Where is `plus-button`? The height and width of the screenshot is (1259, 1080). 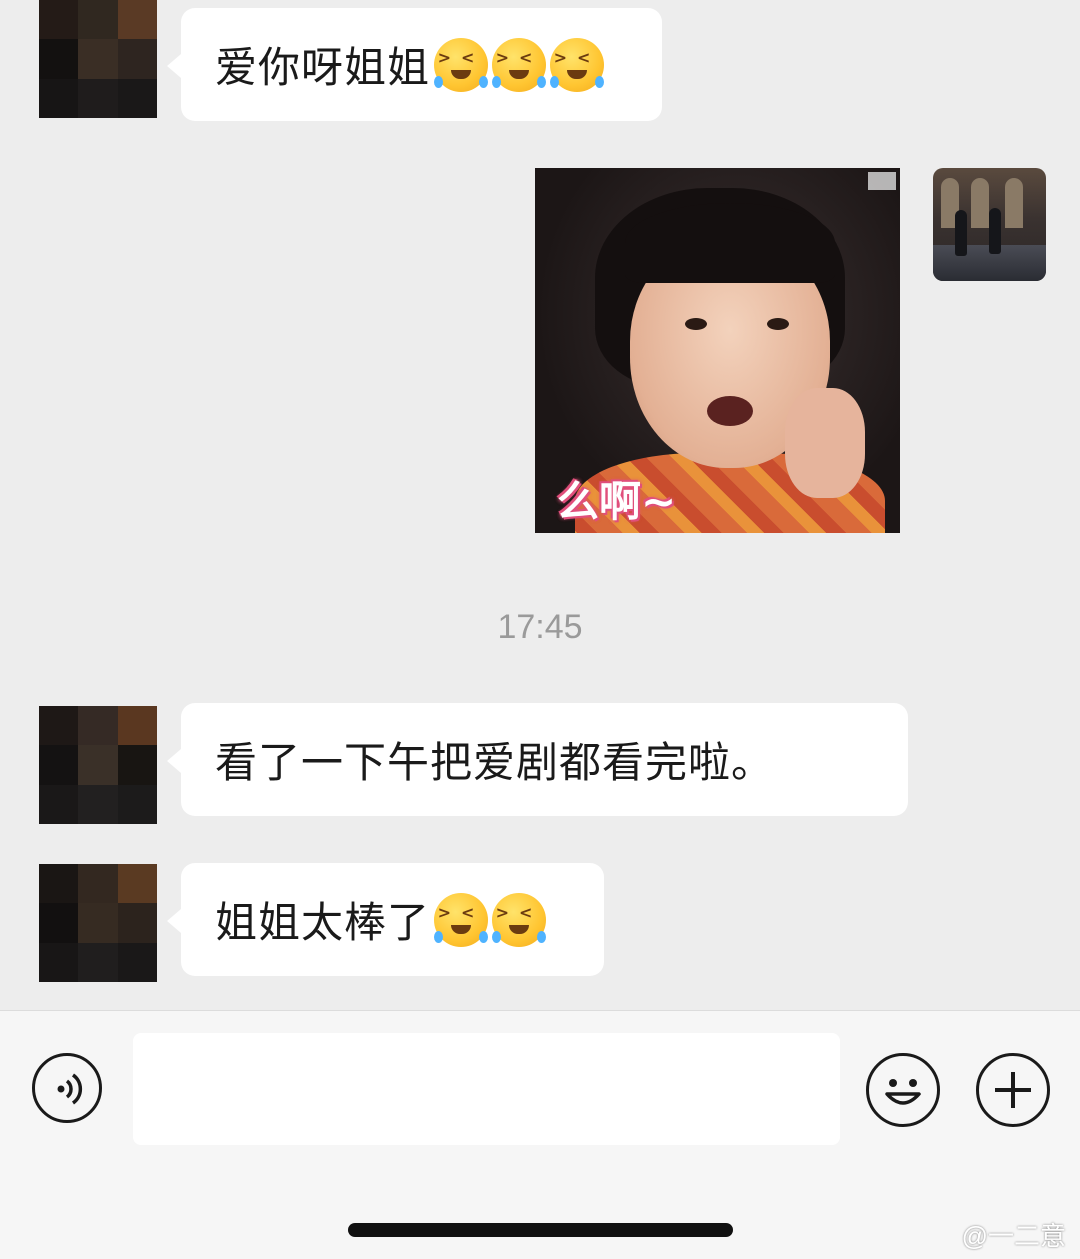
plus-button is located at coordinates (1013, 1090).